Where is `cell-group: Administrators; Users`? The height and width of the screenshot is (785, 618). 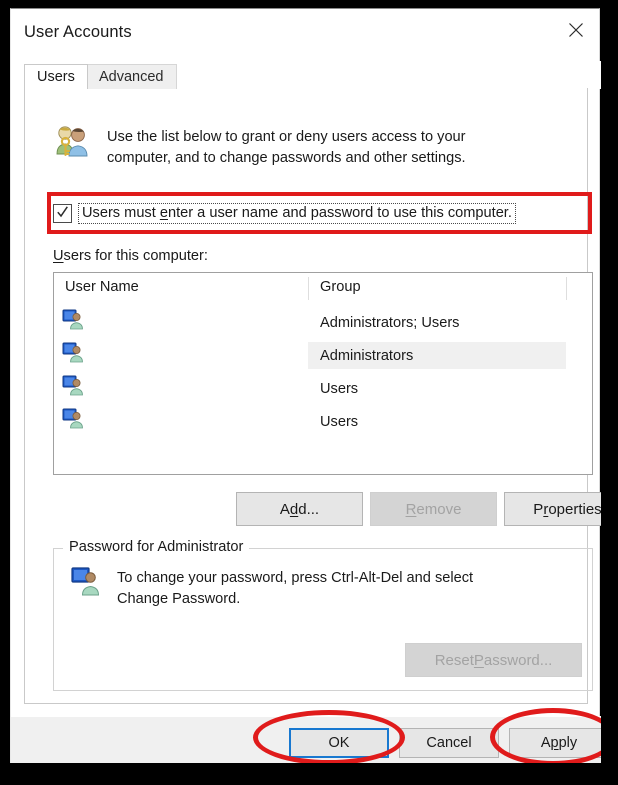
cell-group: Administrators; Users is located at coordinates (390, 322).